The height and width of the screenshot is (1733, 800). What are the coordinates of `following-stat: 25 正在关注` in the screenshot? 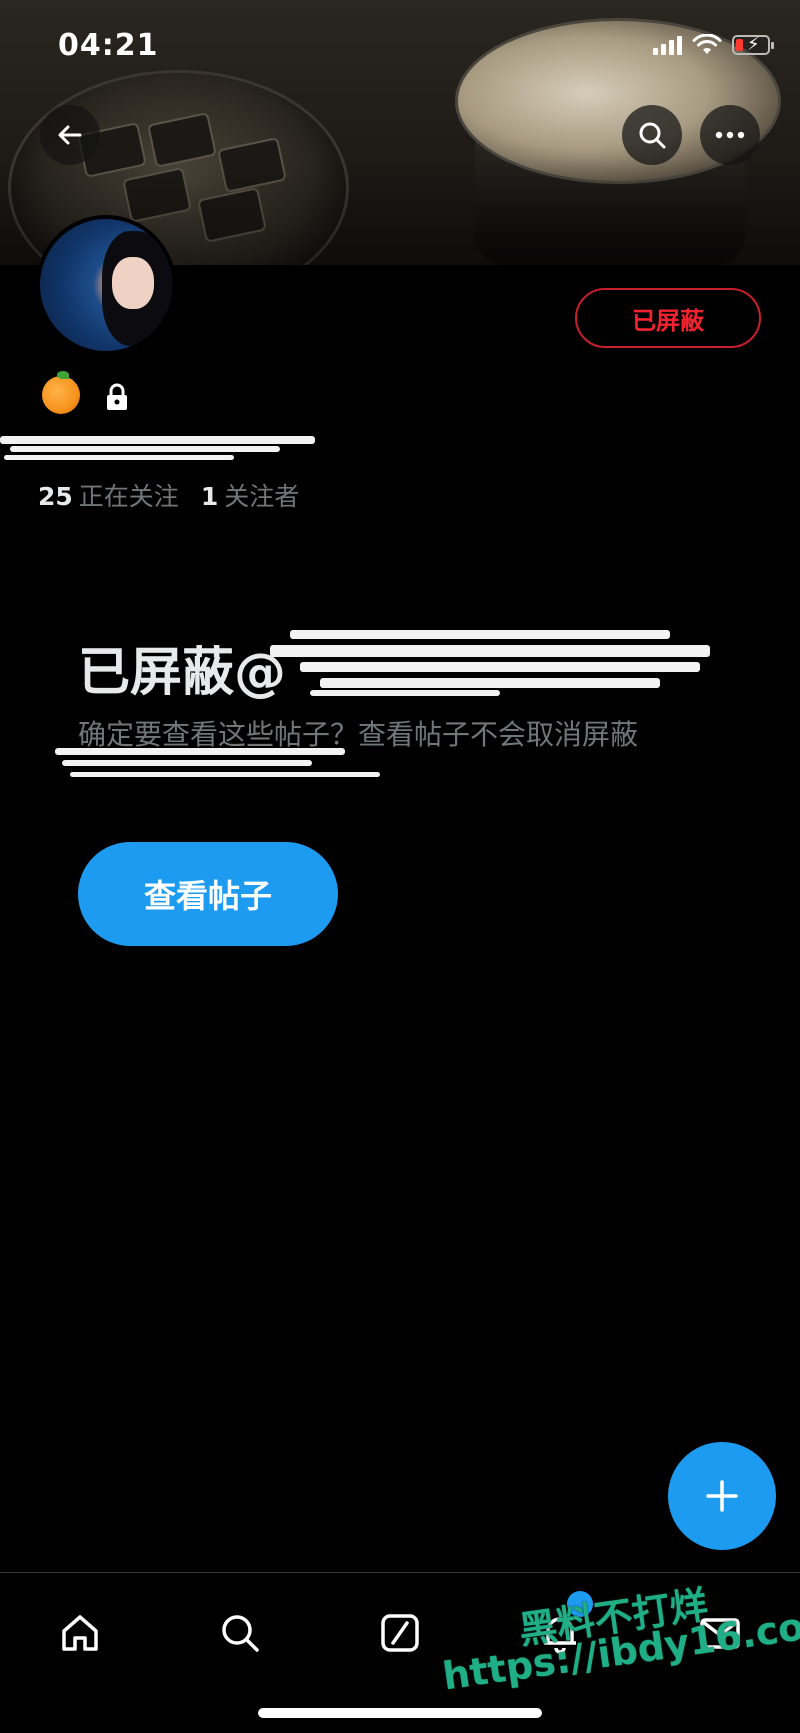 It's located at (108, 496).